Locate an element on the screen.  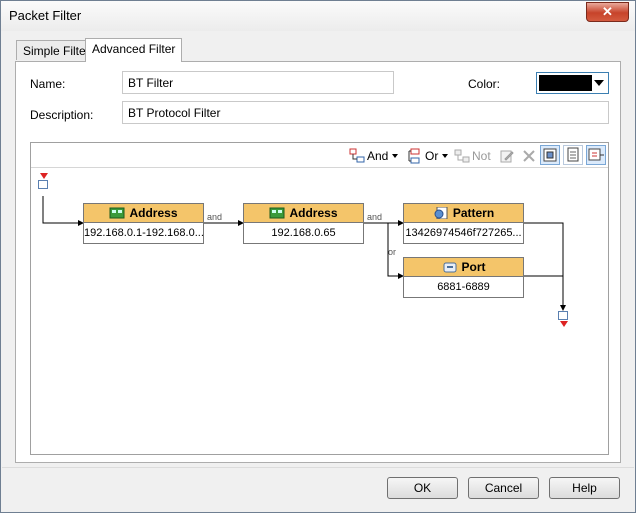
or-button: Or is located at coordinates (428, 156).